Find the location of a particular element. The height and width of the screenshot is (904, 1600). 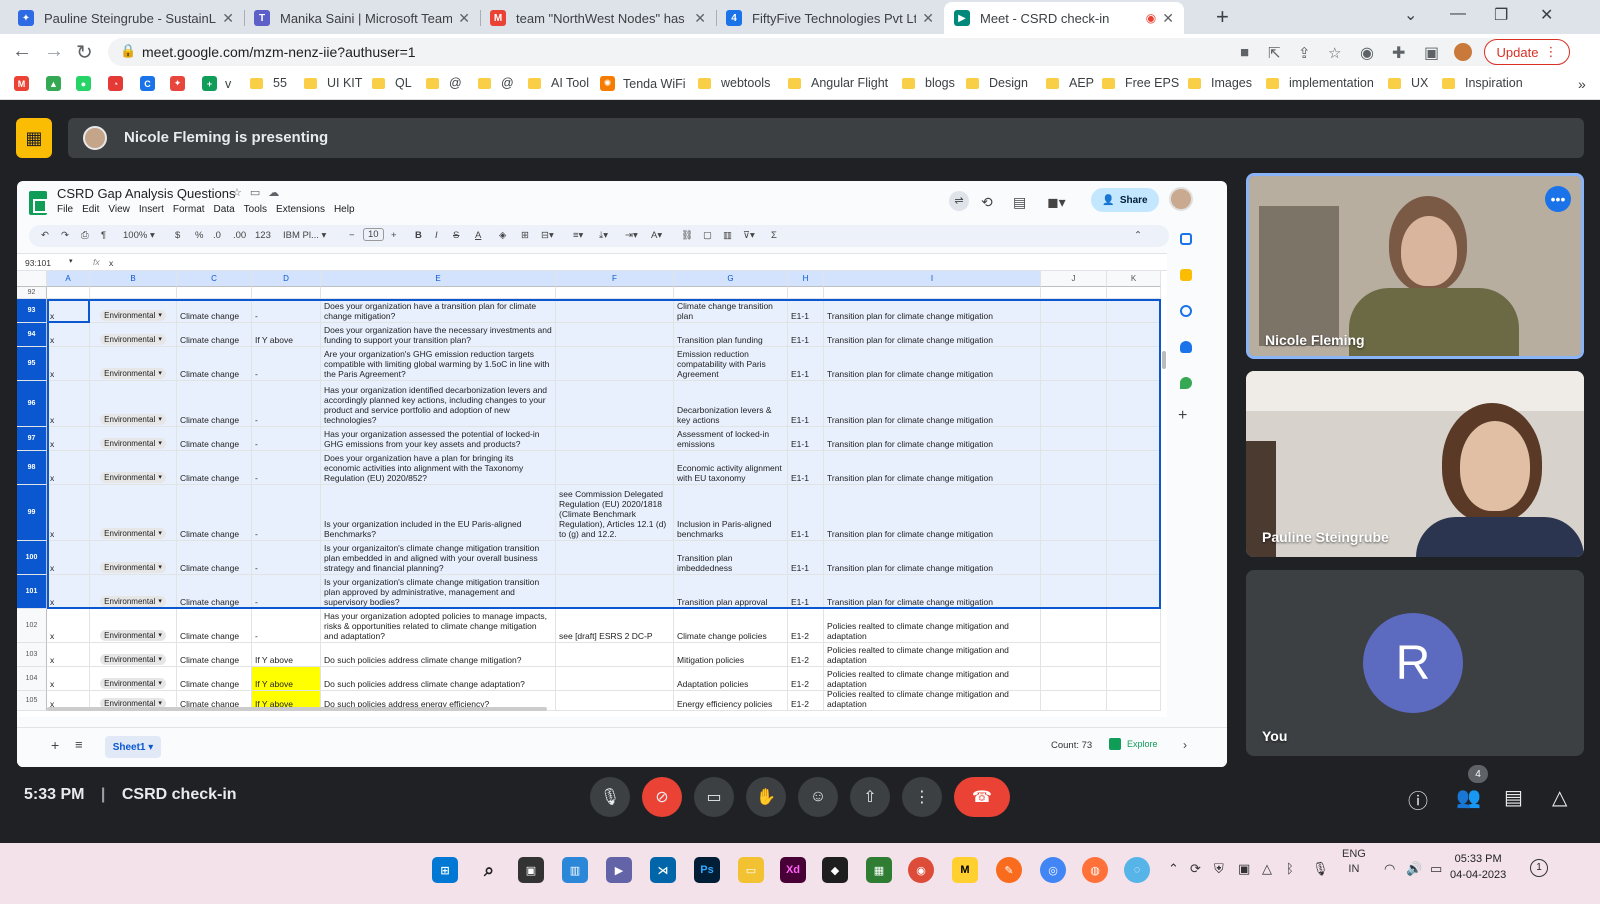

tab-search-icon: ⌄ is located at coordinates (1410, 15).